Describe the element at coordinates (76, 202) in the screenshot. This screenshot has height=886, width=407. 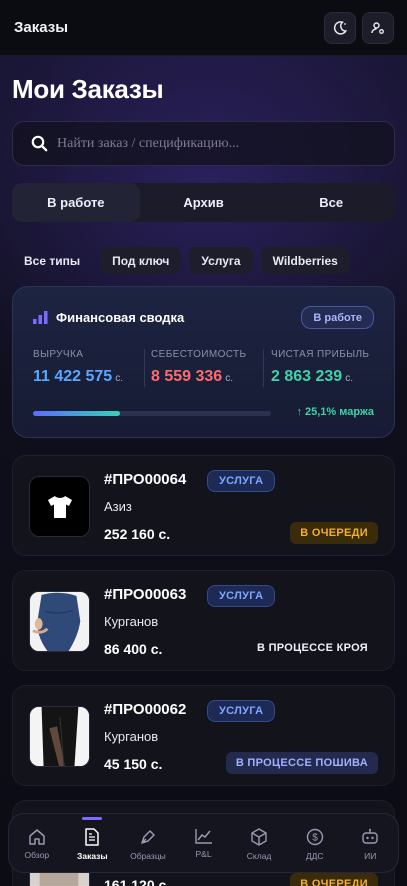
I see `tab-in-progress: В работе` at that location.